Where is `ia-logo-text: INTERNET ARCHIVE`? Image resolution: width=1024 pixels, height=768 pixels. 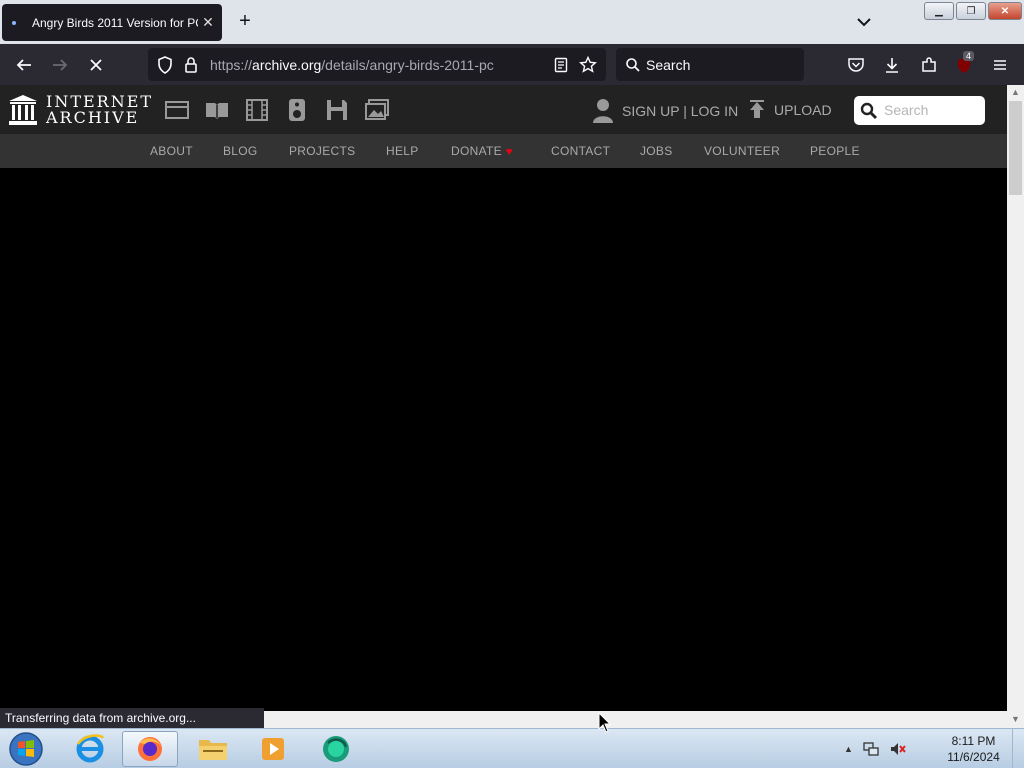
ia-logo-text: INTERNET ARCHIVE is located at coordinates (100, 109).